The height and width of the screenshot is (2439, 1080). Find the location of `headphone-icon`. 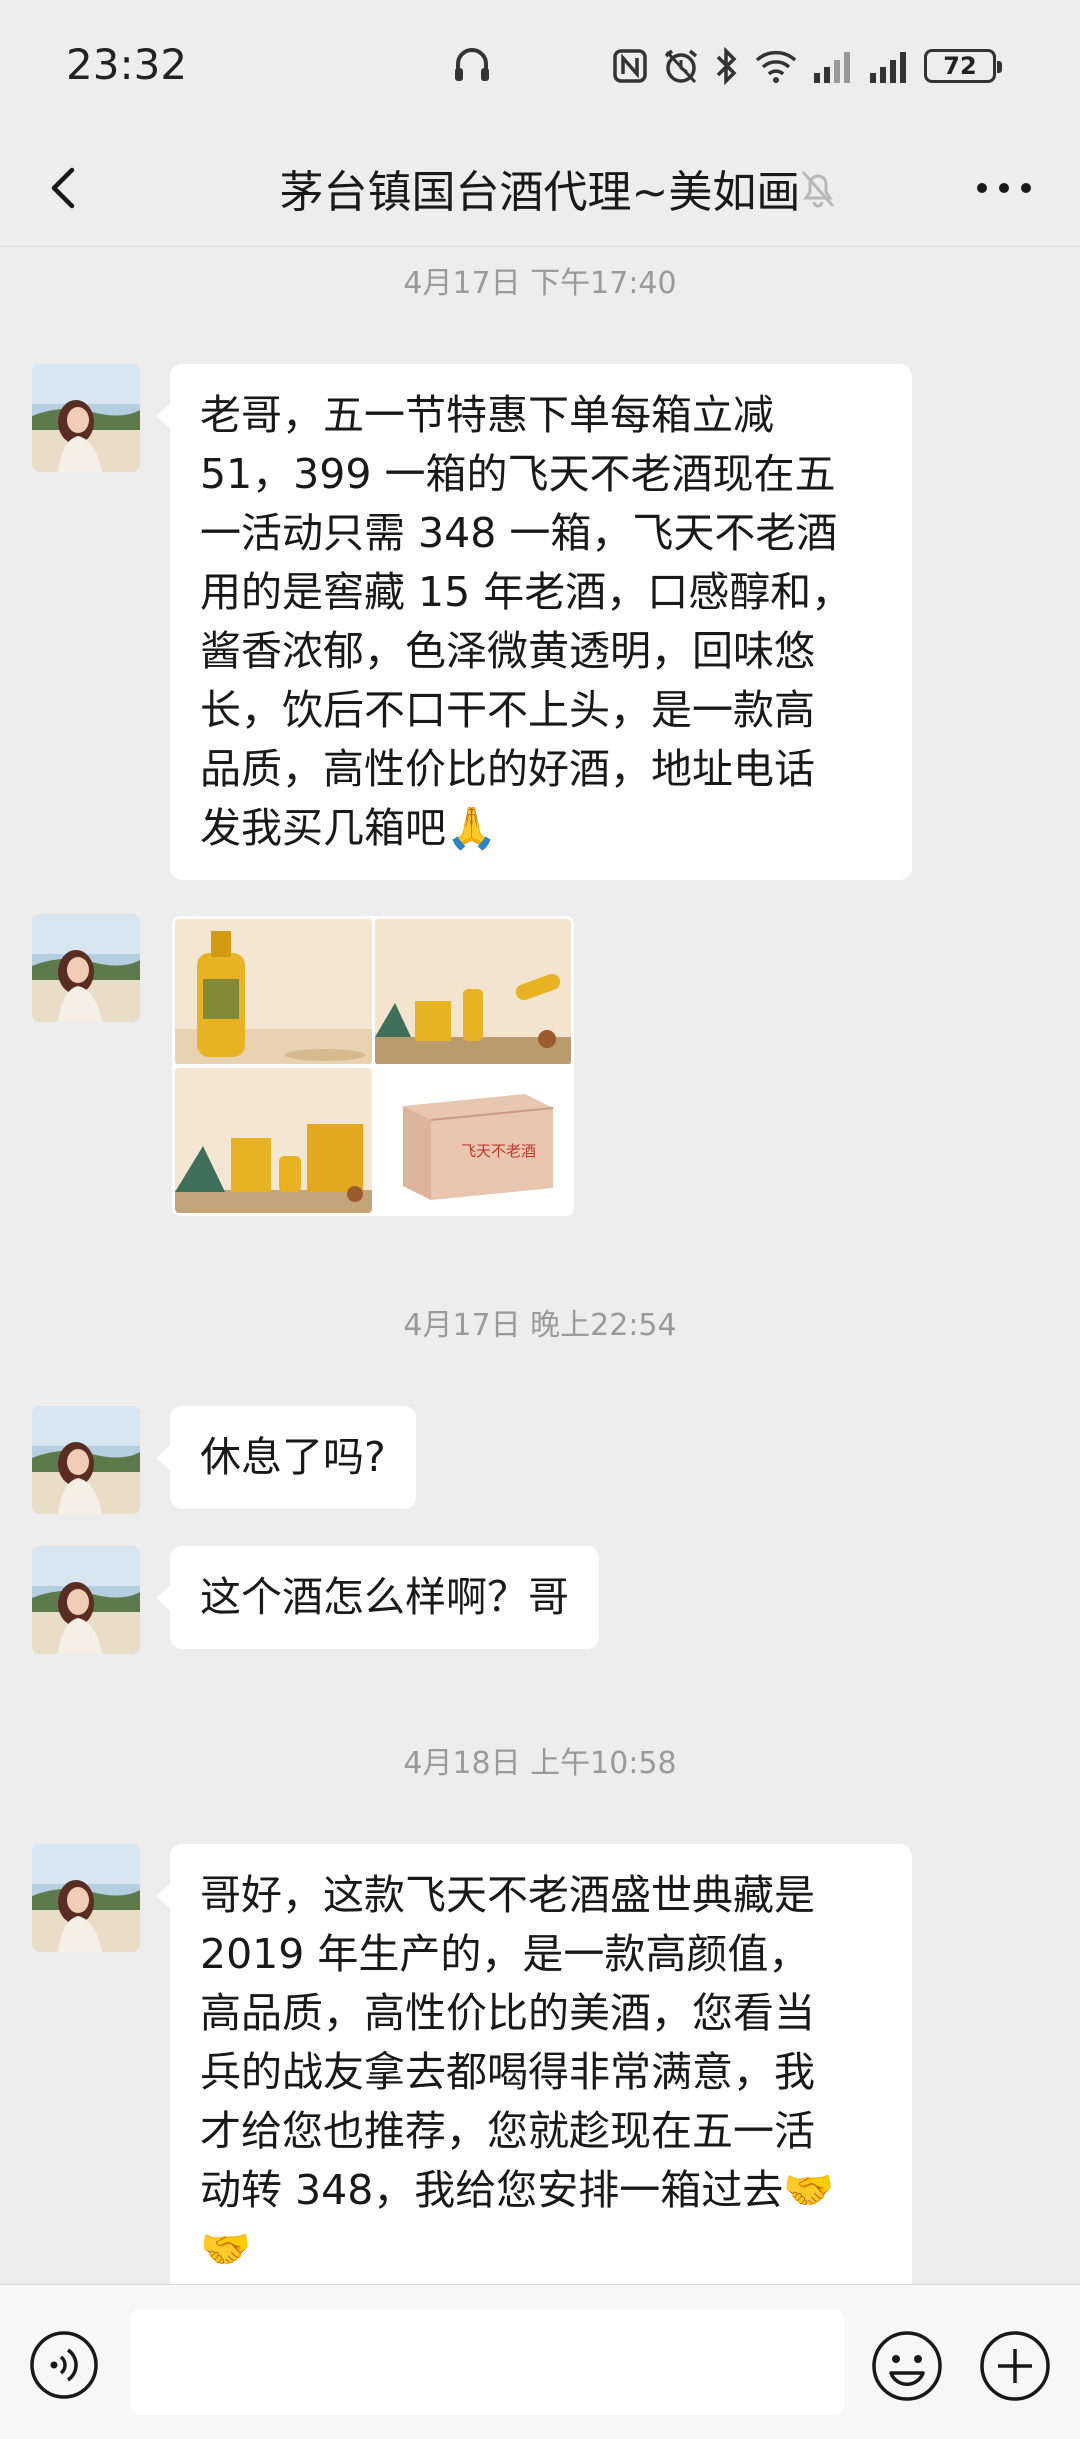

headphone-icon is located at coordinates (472, 64).